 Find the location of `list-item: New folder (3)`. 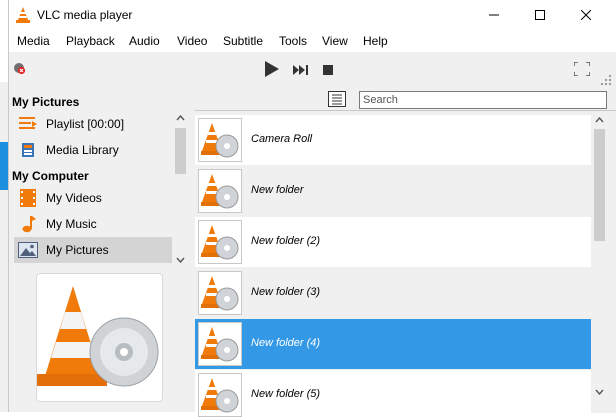

list-item: New folder (3) is located at coordinates (393, 293).